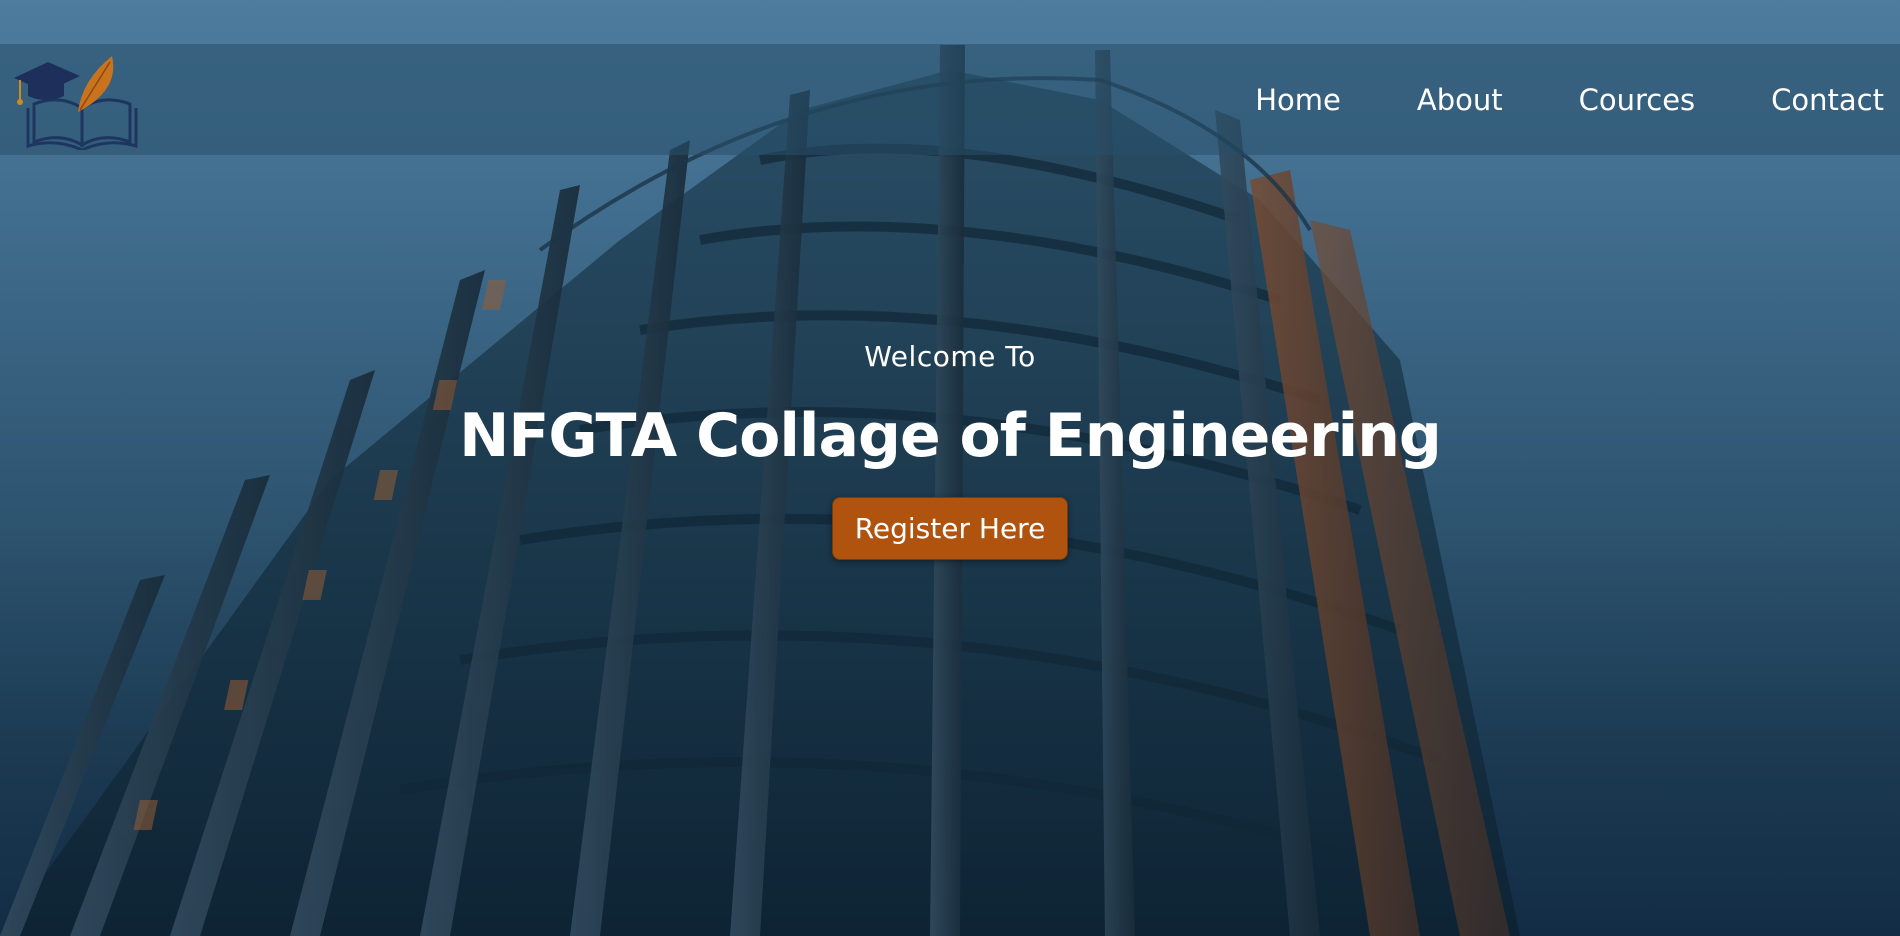 The image size is (1900, 936). I want to click on nav-courses: Cources, so click(1637, 100).